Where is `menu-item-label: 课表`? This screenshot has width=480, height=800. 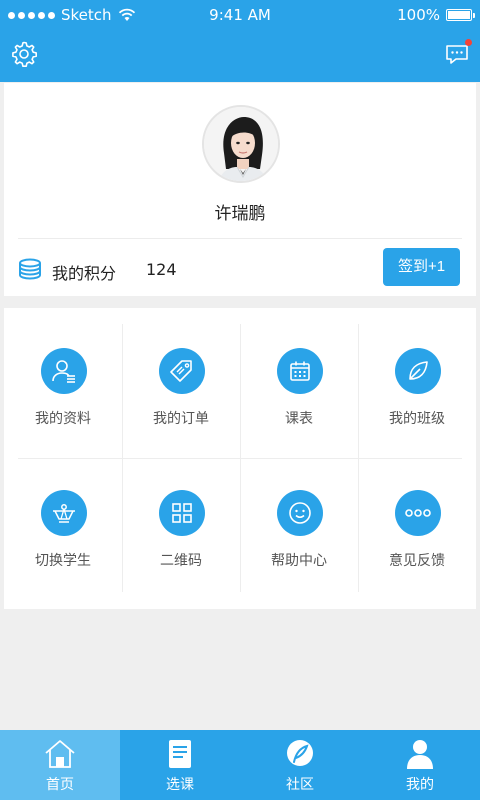 menu-item-label: 课表 is located at coordinates (299, 419).